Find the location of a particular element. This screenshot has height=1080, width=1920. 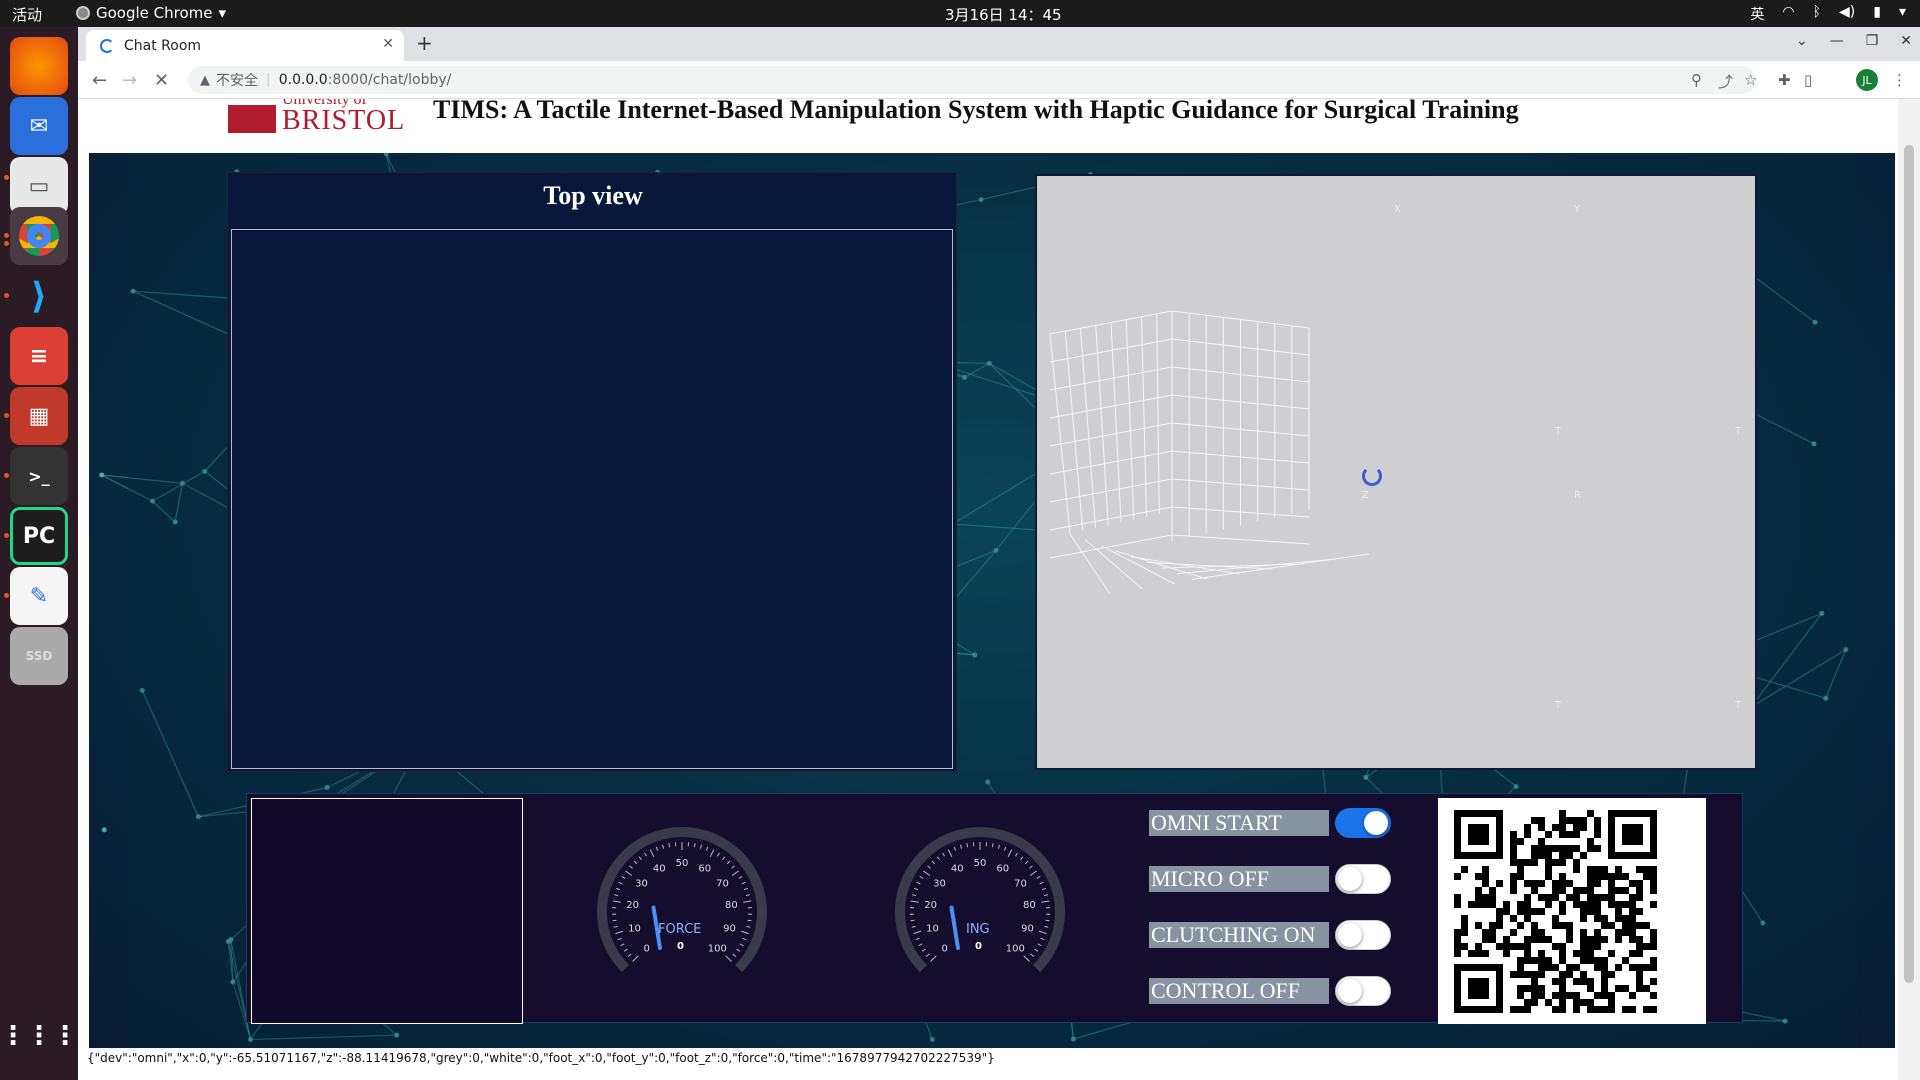

security-label: 不安全 is located at coordinates (237, 80).